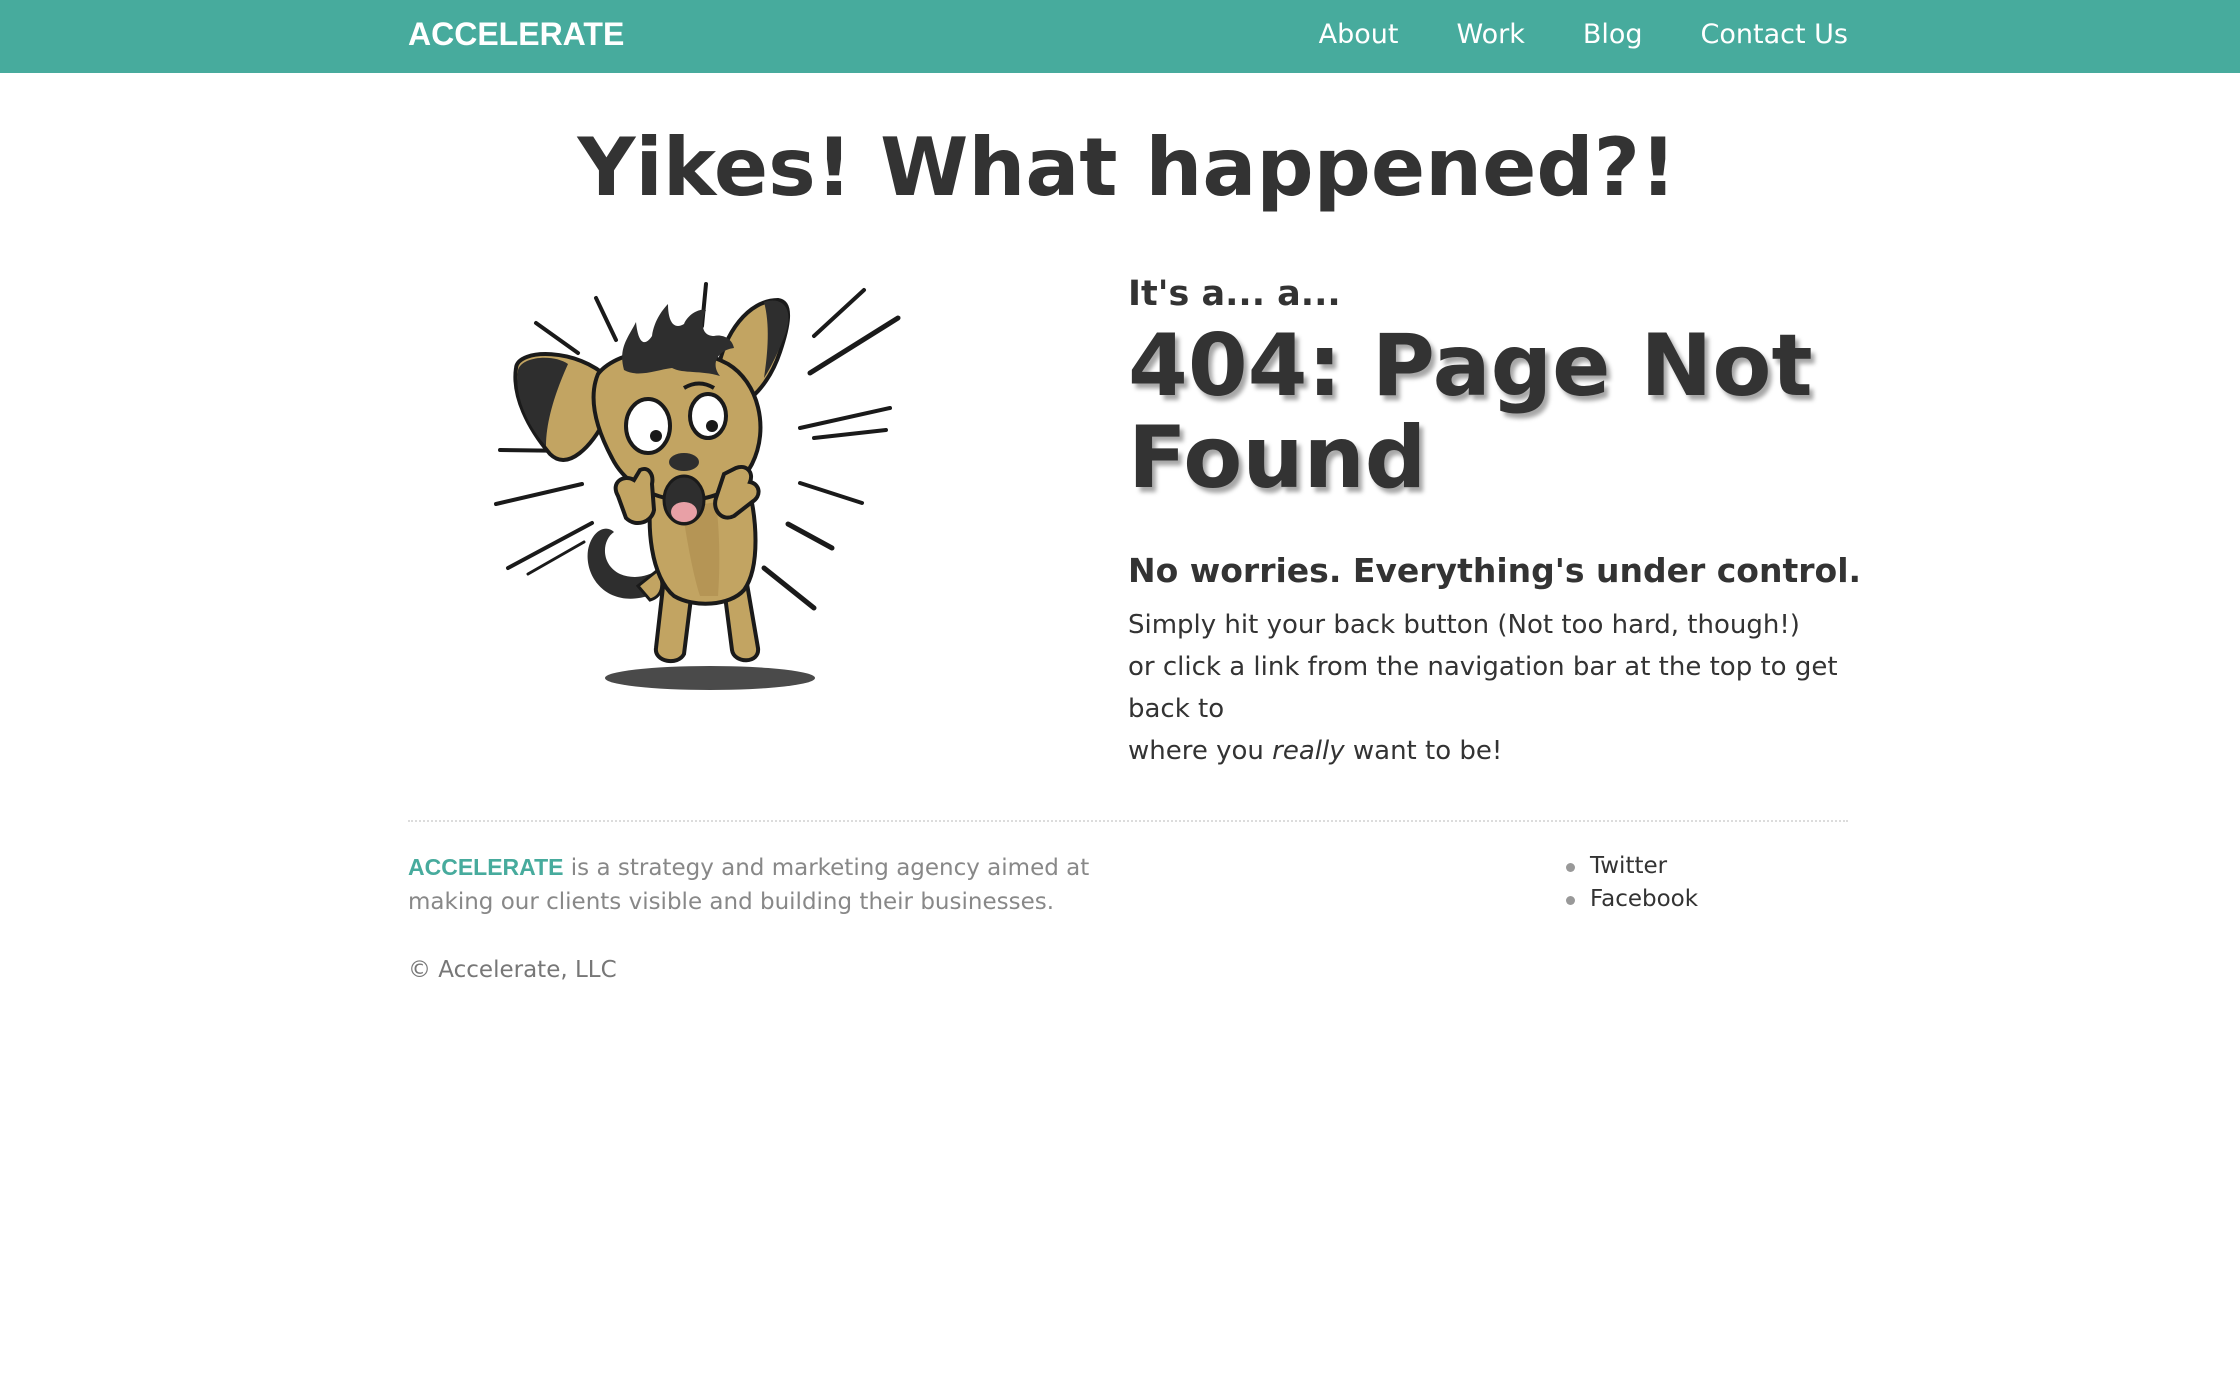  What do you see at coordinates (1423, 751) in the screenshot?
I see `help-text-line-3-end: want to be!` at bounding box center [1423, 751].